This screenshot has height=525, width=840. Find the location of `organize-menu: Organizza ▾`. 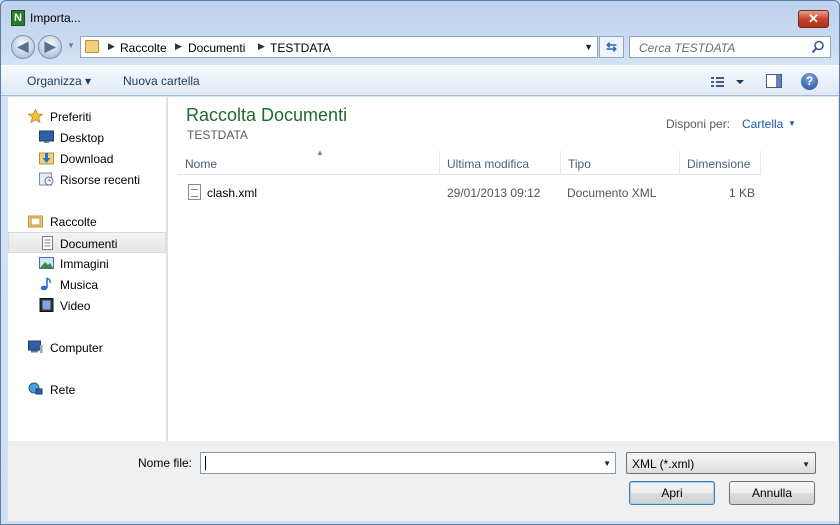

organize-menu: Organizza ▾ is located at coordinates (59, 81).